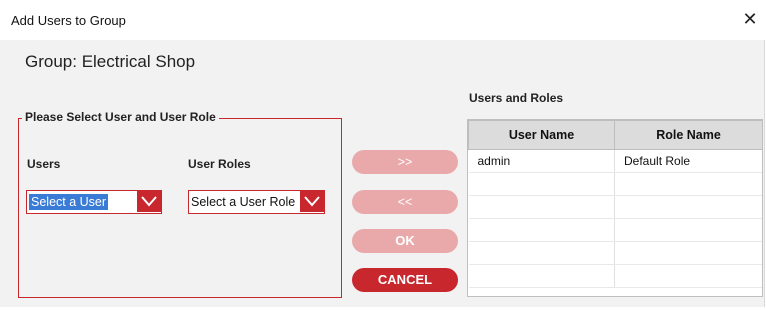  Describe the element at coordinates (243, 202) in the screenshot. I see `user-role-select-value: Select a User Role` at that location.